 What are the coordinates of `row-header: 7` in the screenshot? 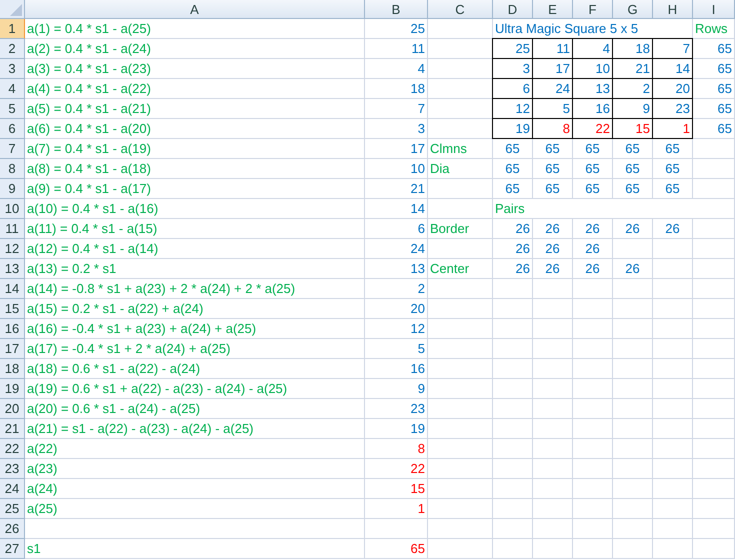 It's located at (12, 149).